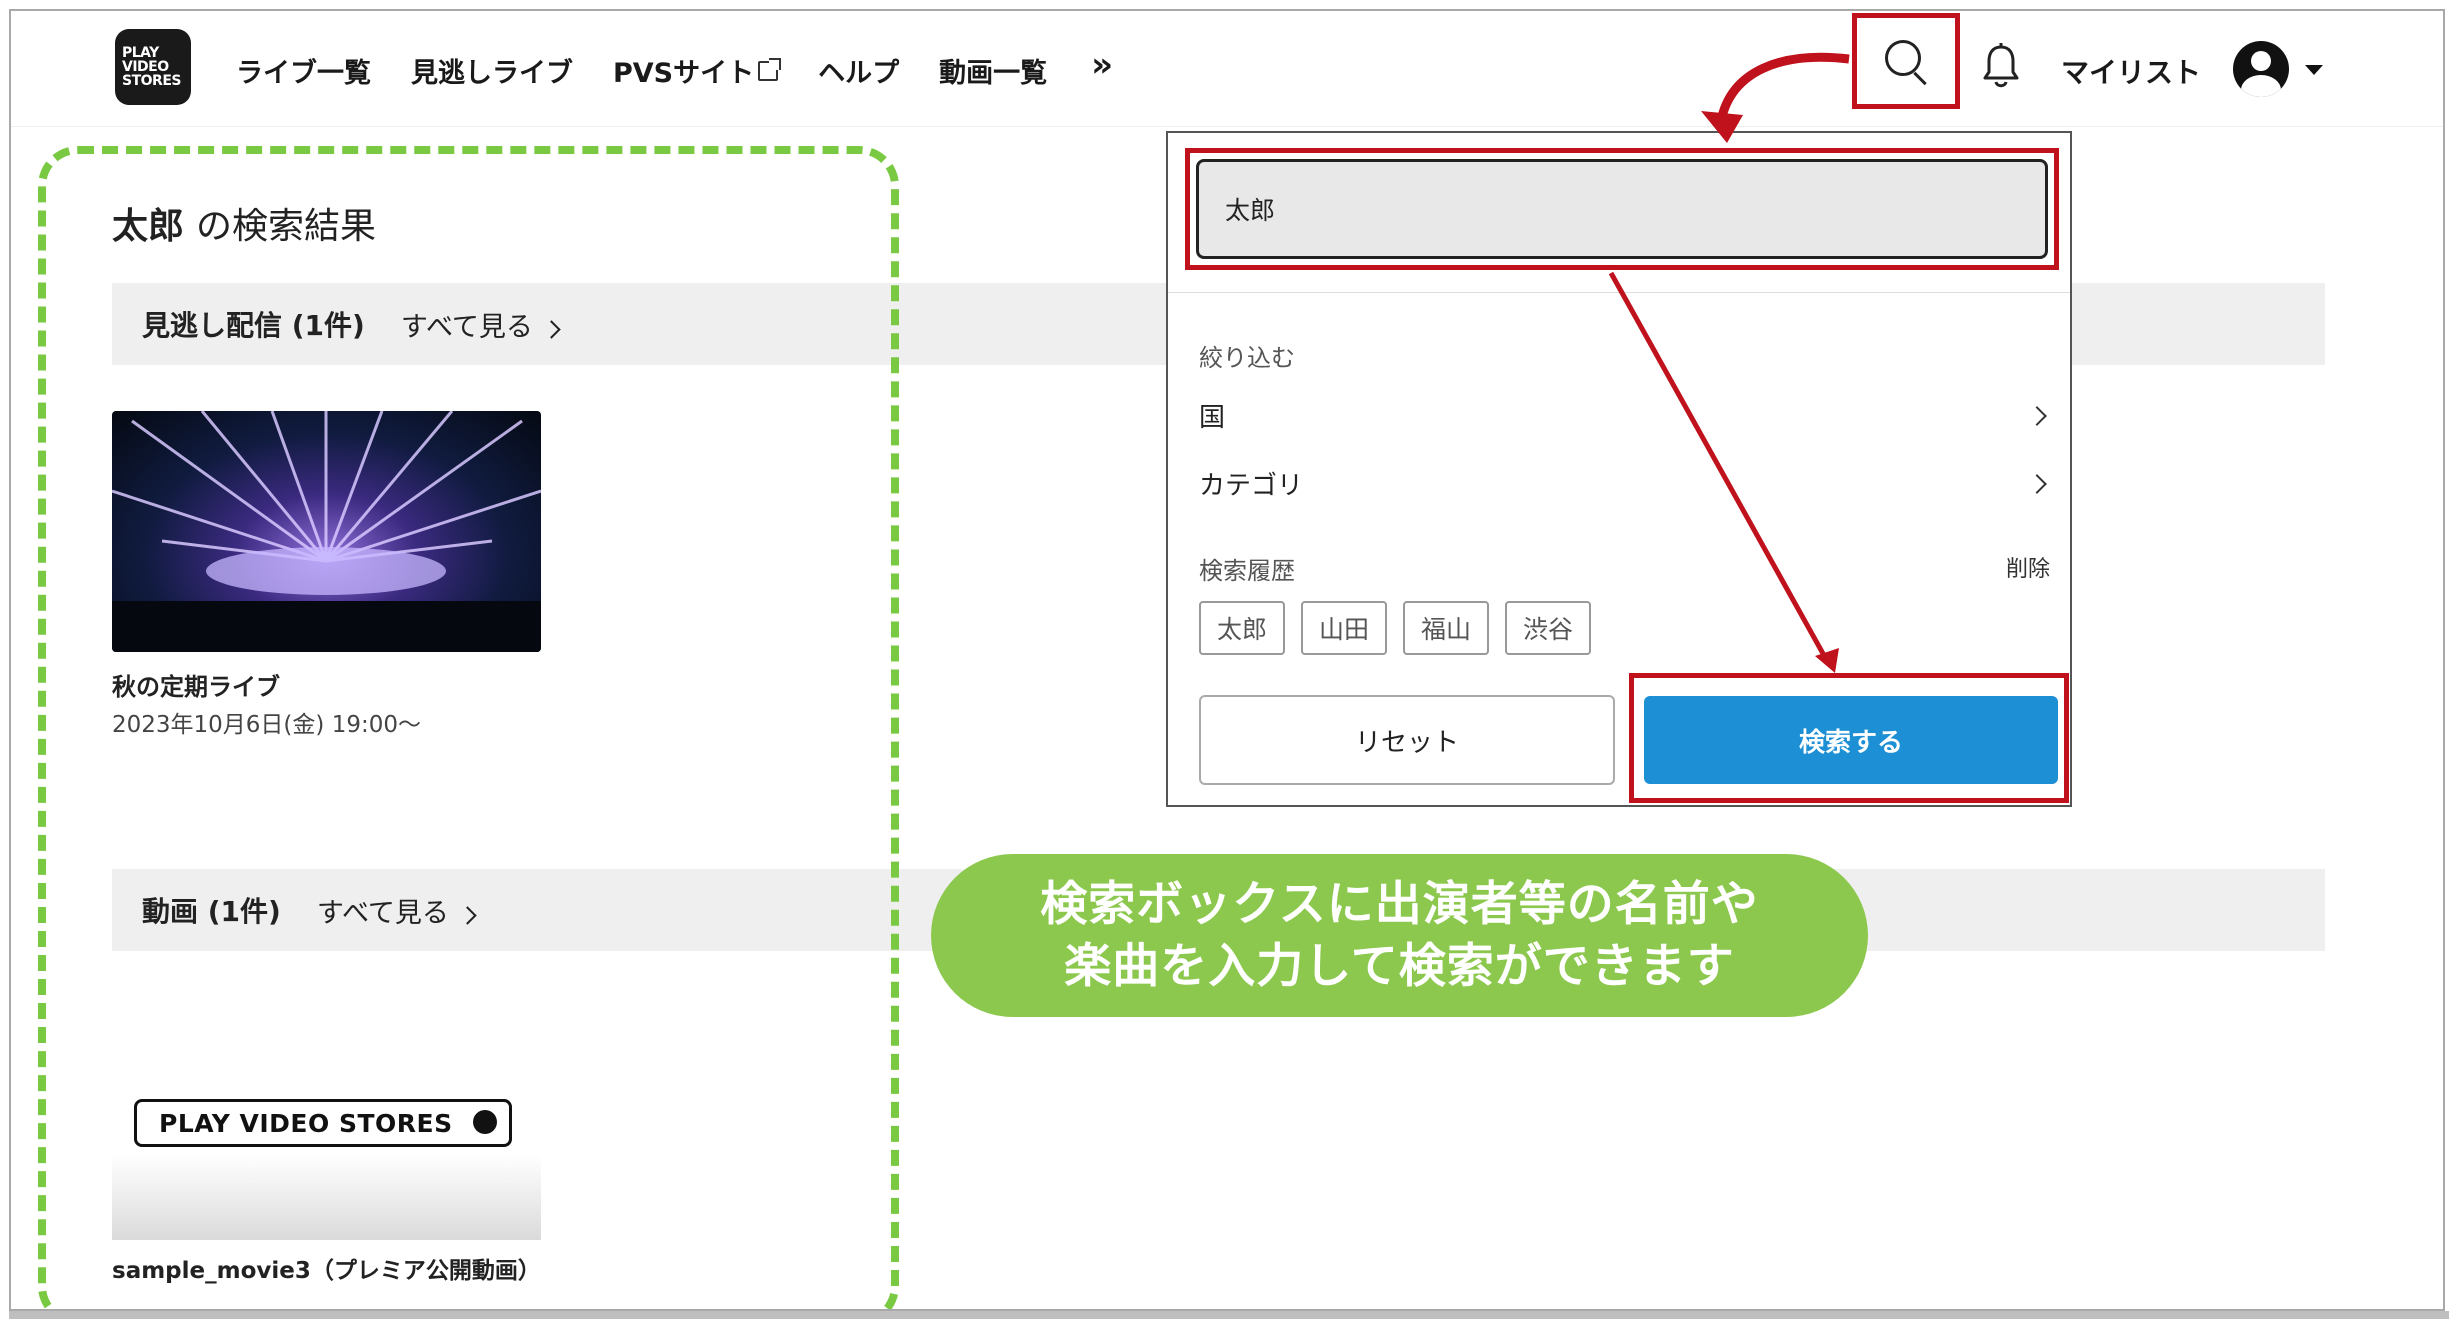 The image size is (2456, 1330). I want to click on frame-shadow, so click(1229, 1315).